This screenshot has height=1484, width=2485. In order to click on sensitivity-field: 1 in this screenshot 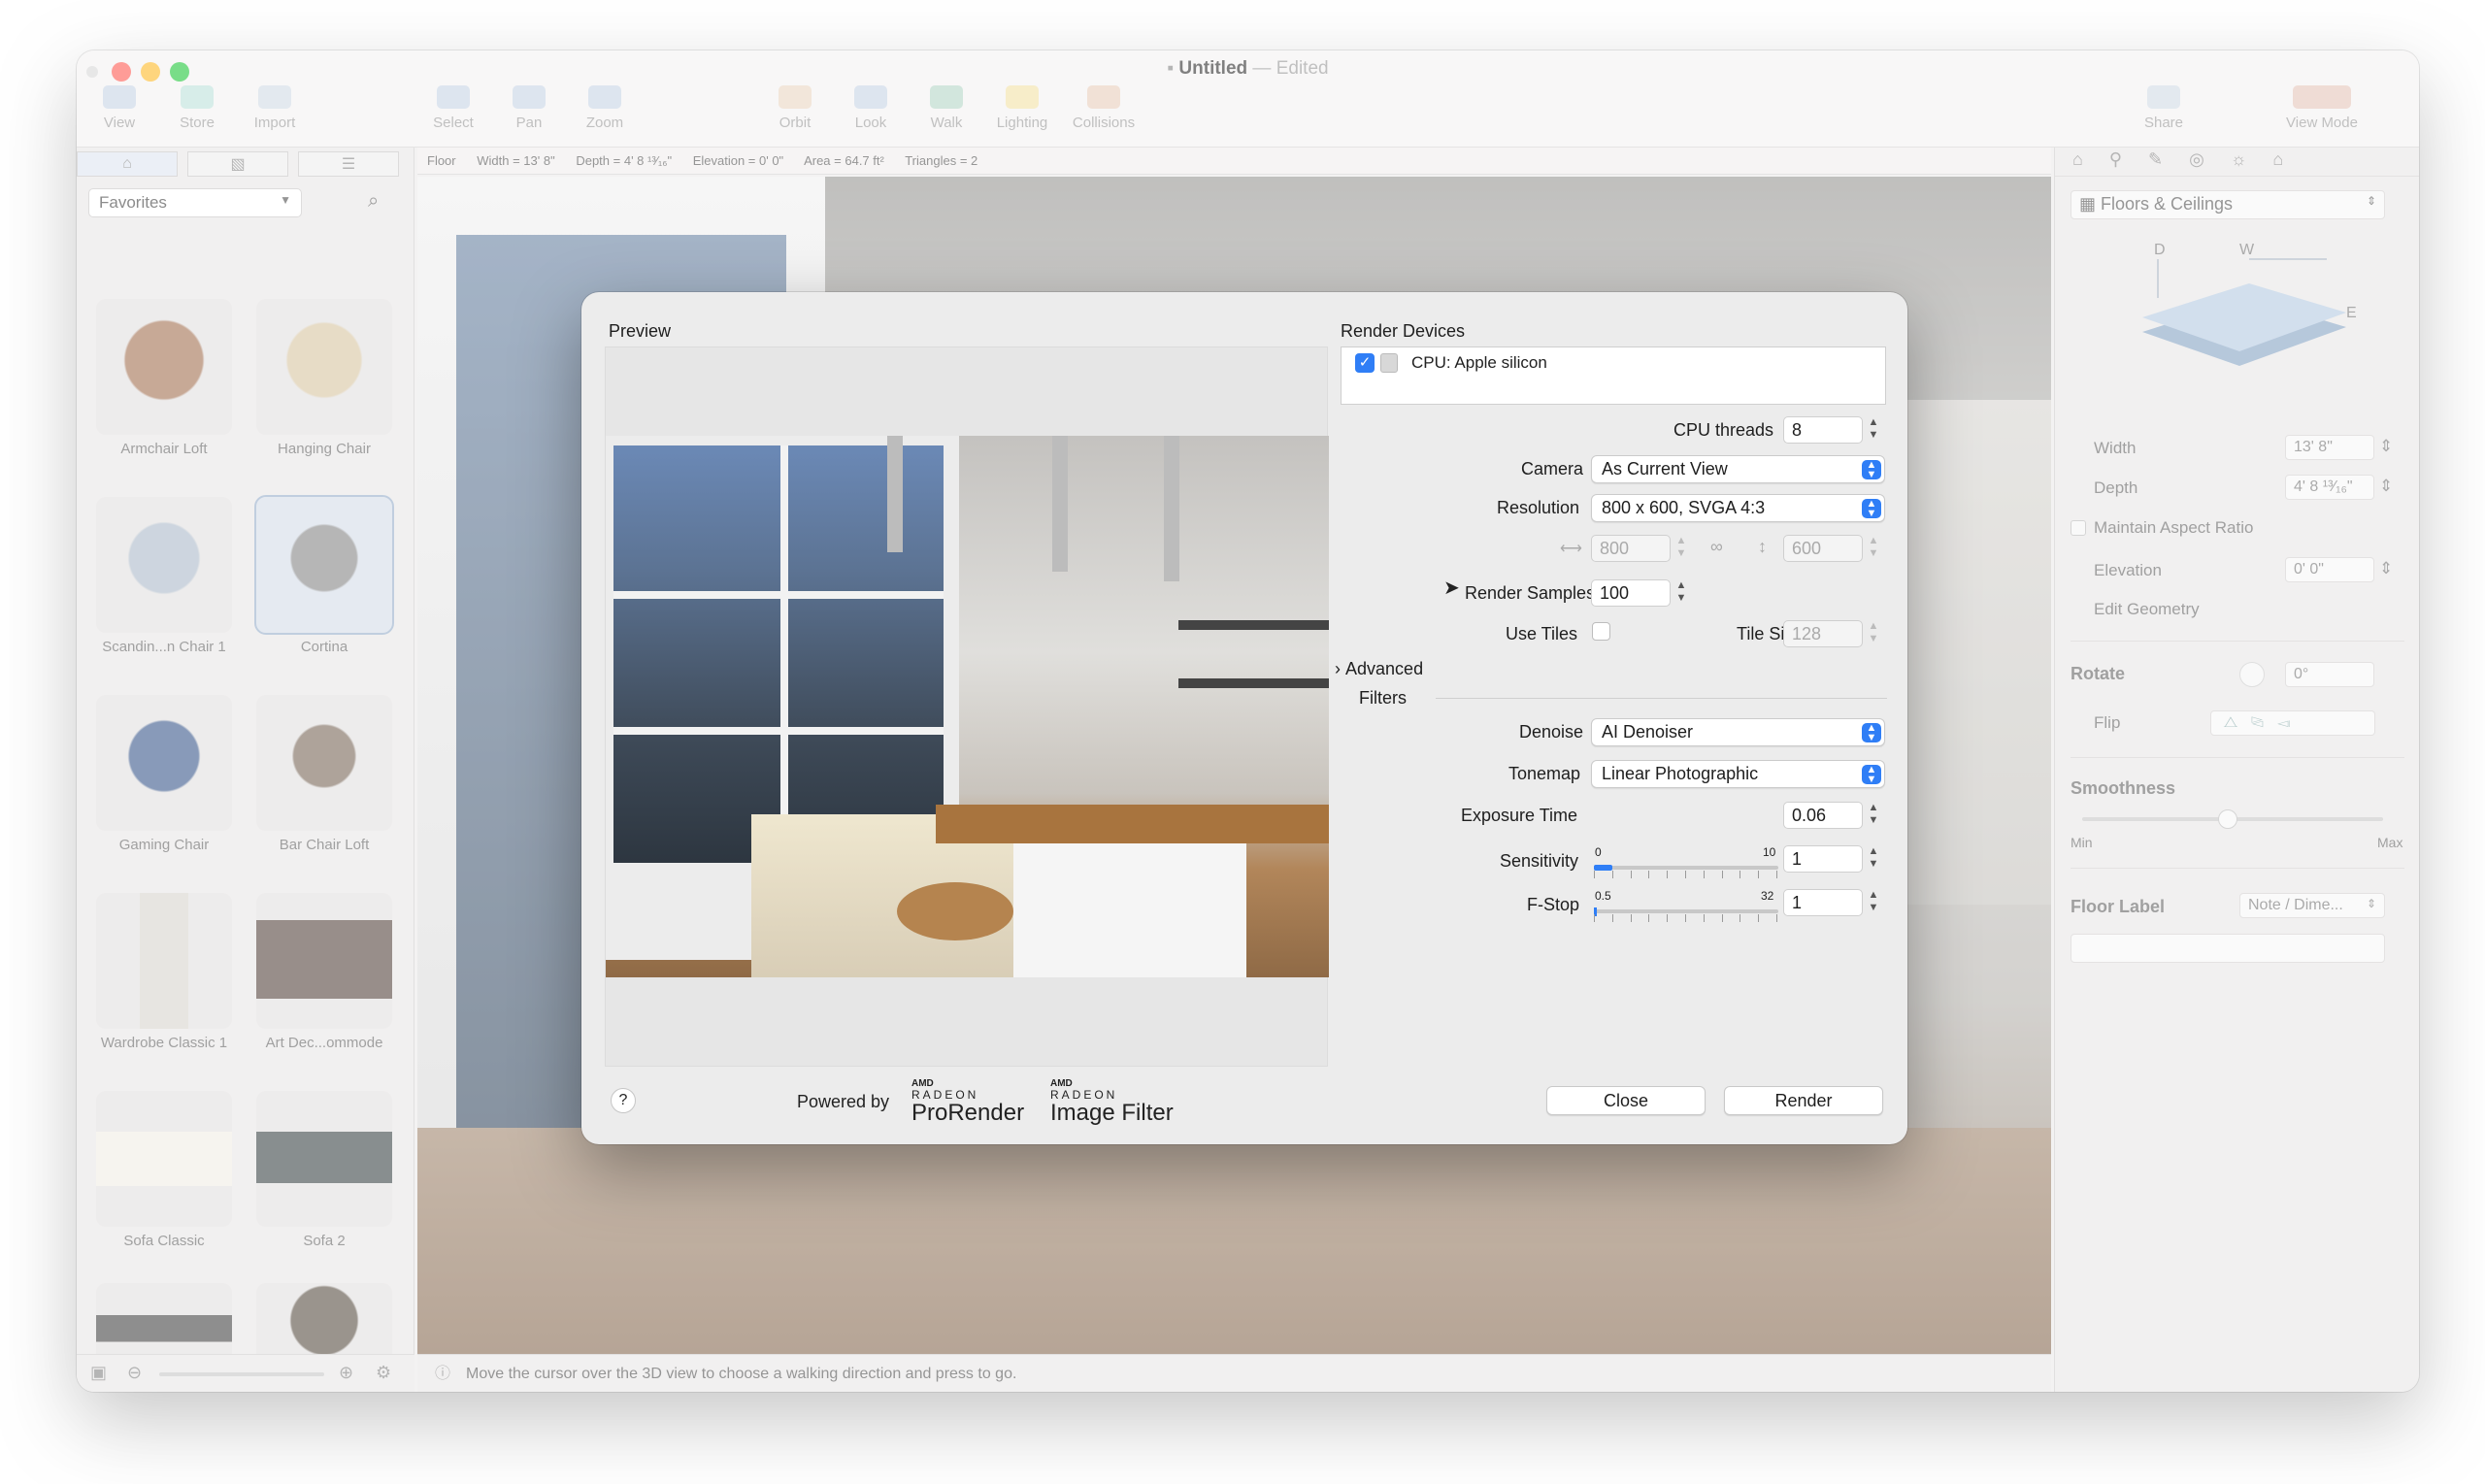, I will do `click(1823, 859)`.